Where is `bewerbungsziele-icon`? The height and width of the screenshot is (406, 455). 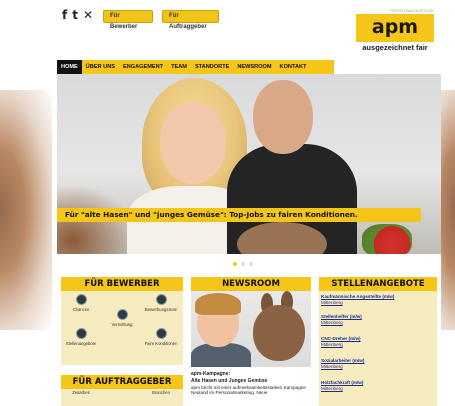 bewerbungsziele-icon is located at coordinates (161, 299).